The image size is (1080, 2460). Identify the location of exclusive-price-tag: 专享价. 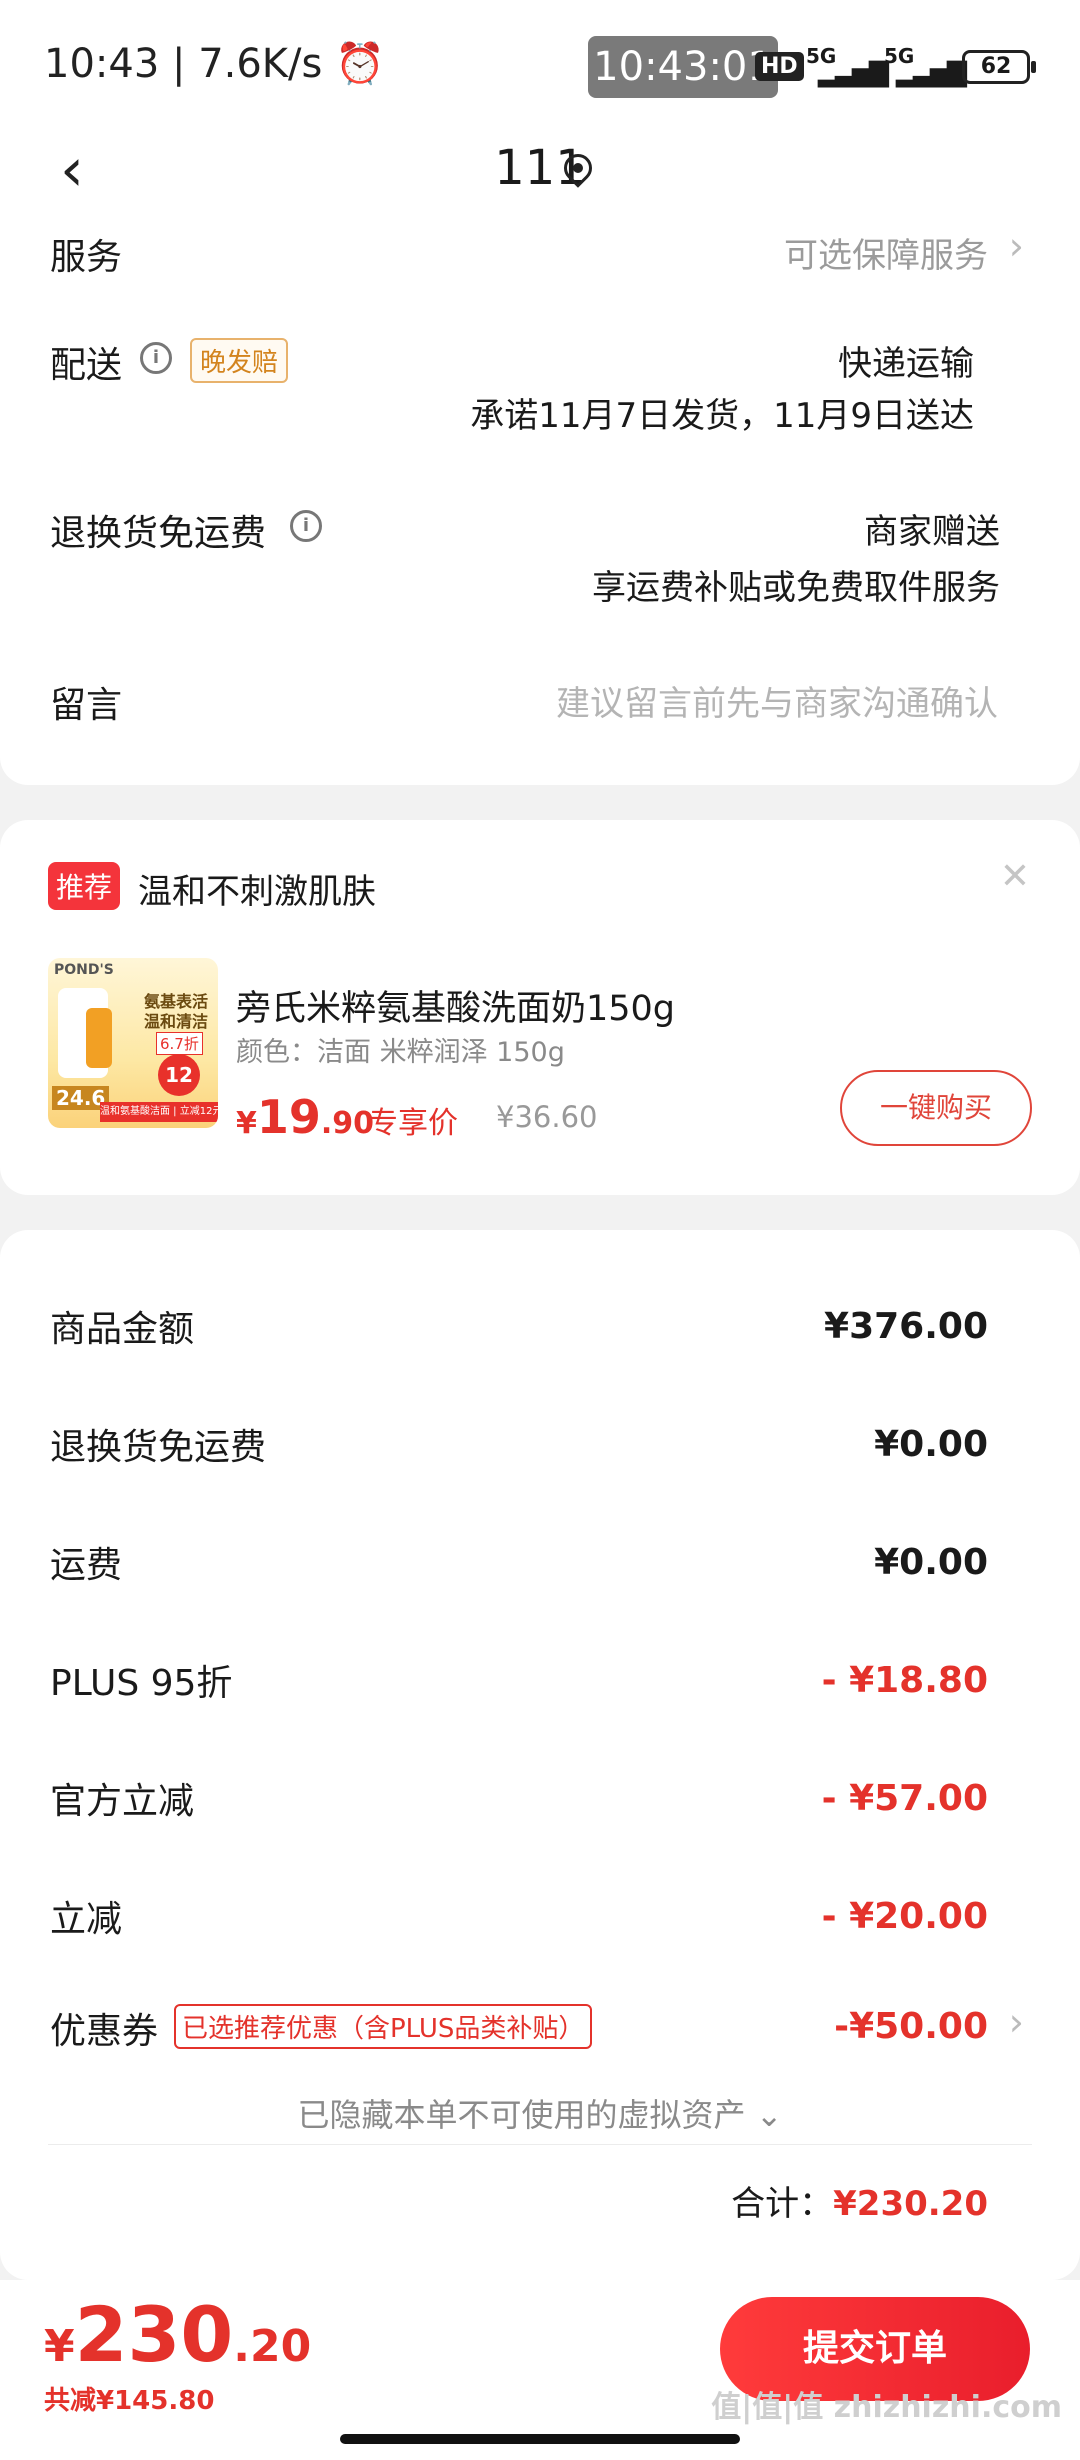
(413, 1123).